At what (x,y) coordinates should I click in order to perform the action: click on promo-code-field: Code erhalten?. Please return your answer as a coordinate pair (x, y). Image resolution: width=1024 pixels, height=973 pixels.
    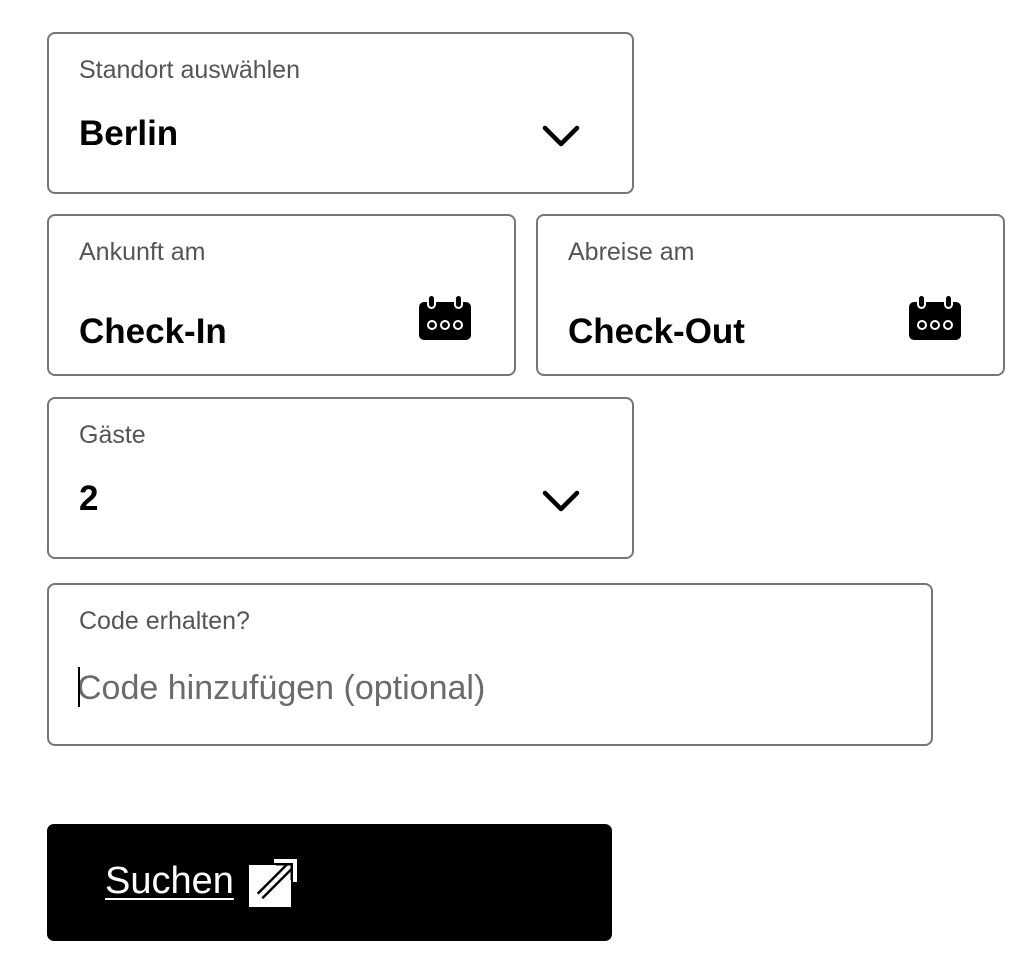
    Looking at the image, I should click on (490, 664).